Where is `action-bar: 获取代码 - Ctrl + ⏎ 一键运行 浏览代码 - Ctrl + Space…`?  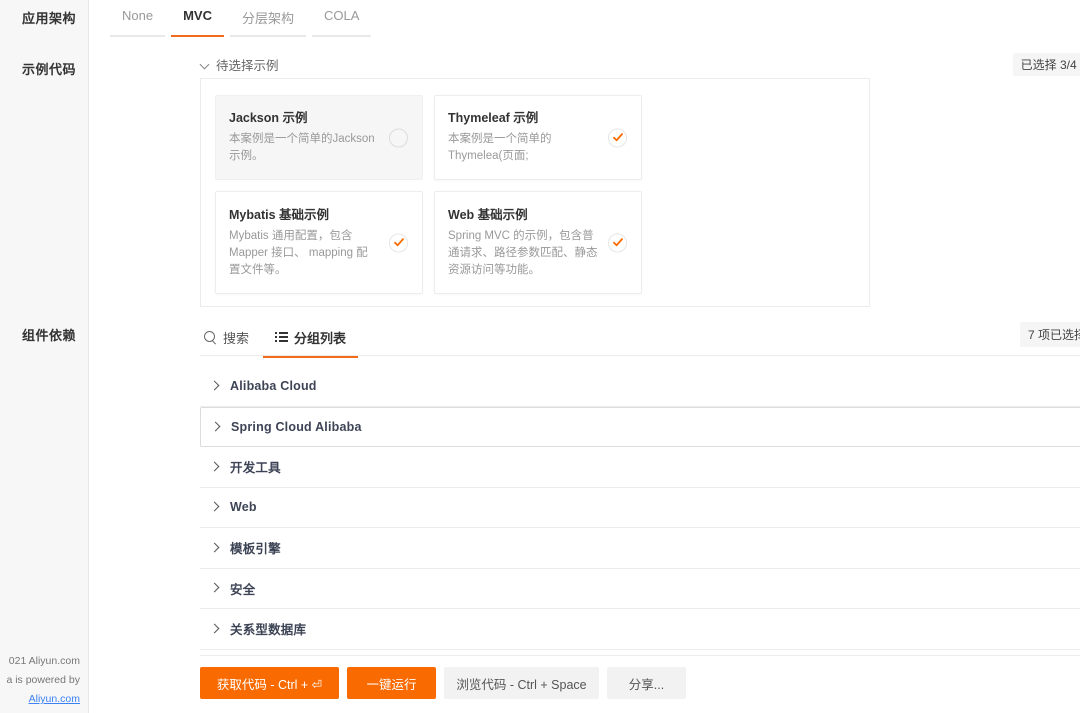 action-bar: 获取代码 - Ctrl + ⏎ 一键运行 浏览代码 - Ctrl + Space… is located at coordinates (443, 683).